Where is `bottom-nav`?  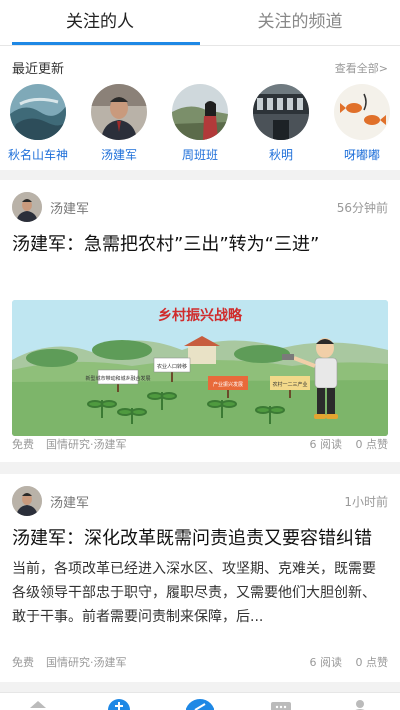
bottom-nav is located at coordinates (200, 701).